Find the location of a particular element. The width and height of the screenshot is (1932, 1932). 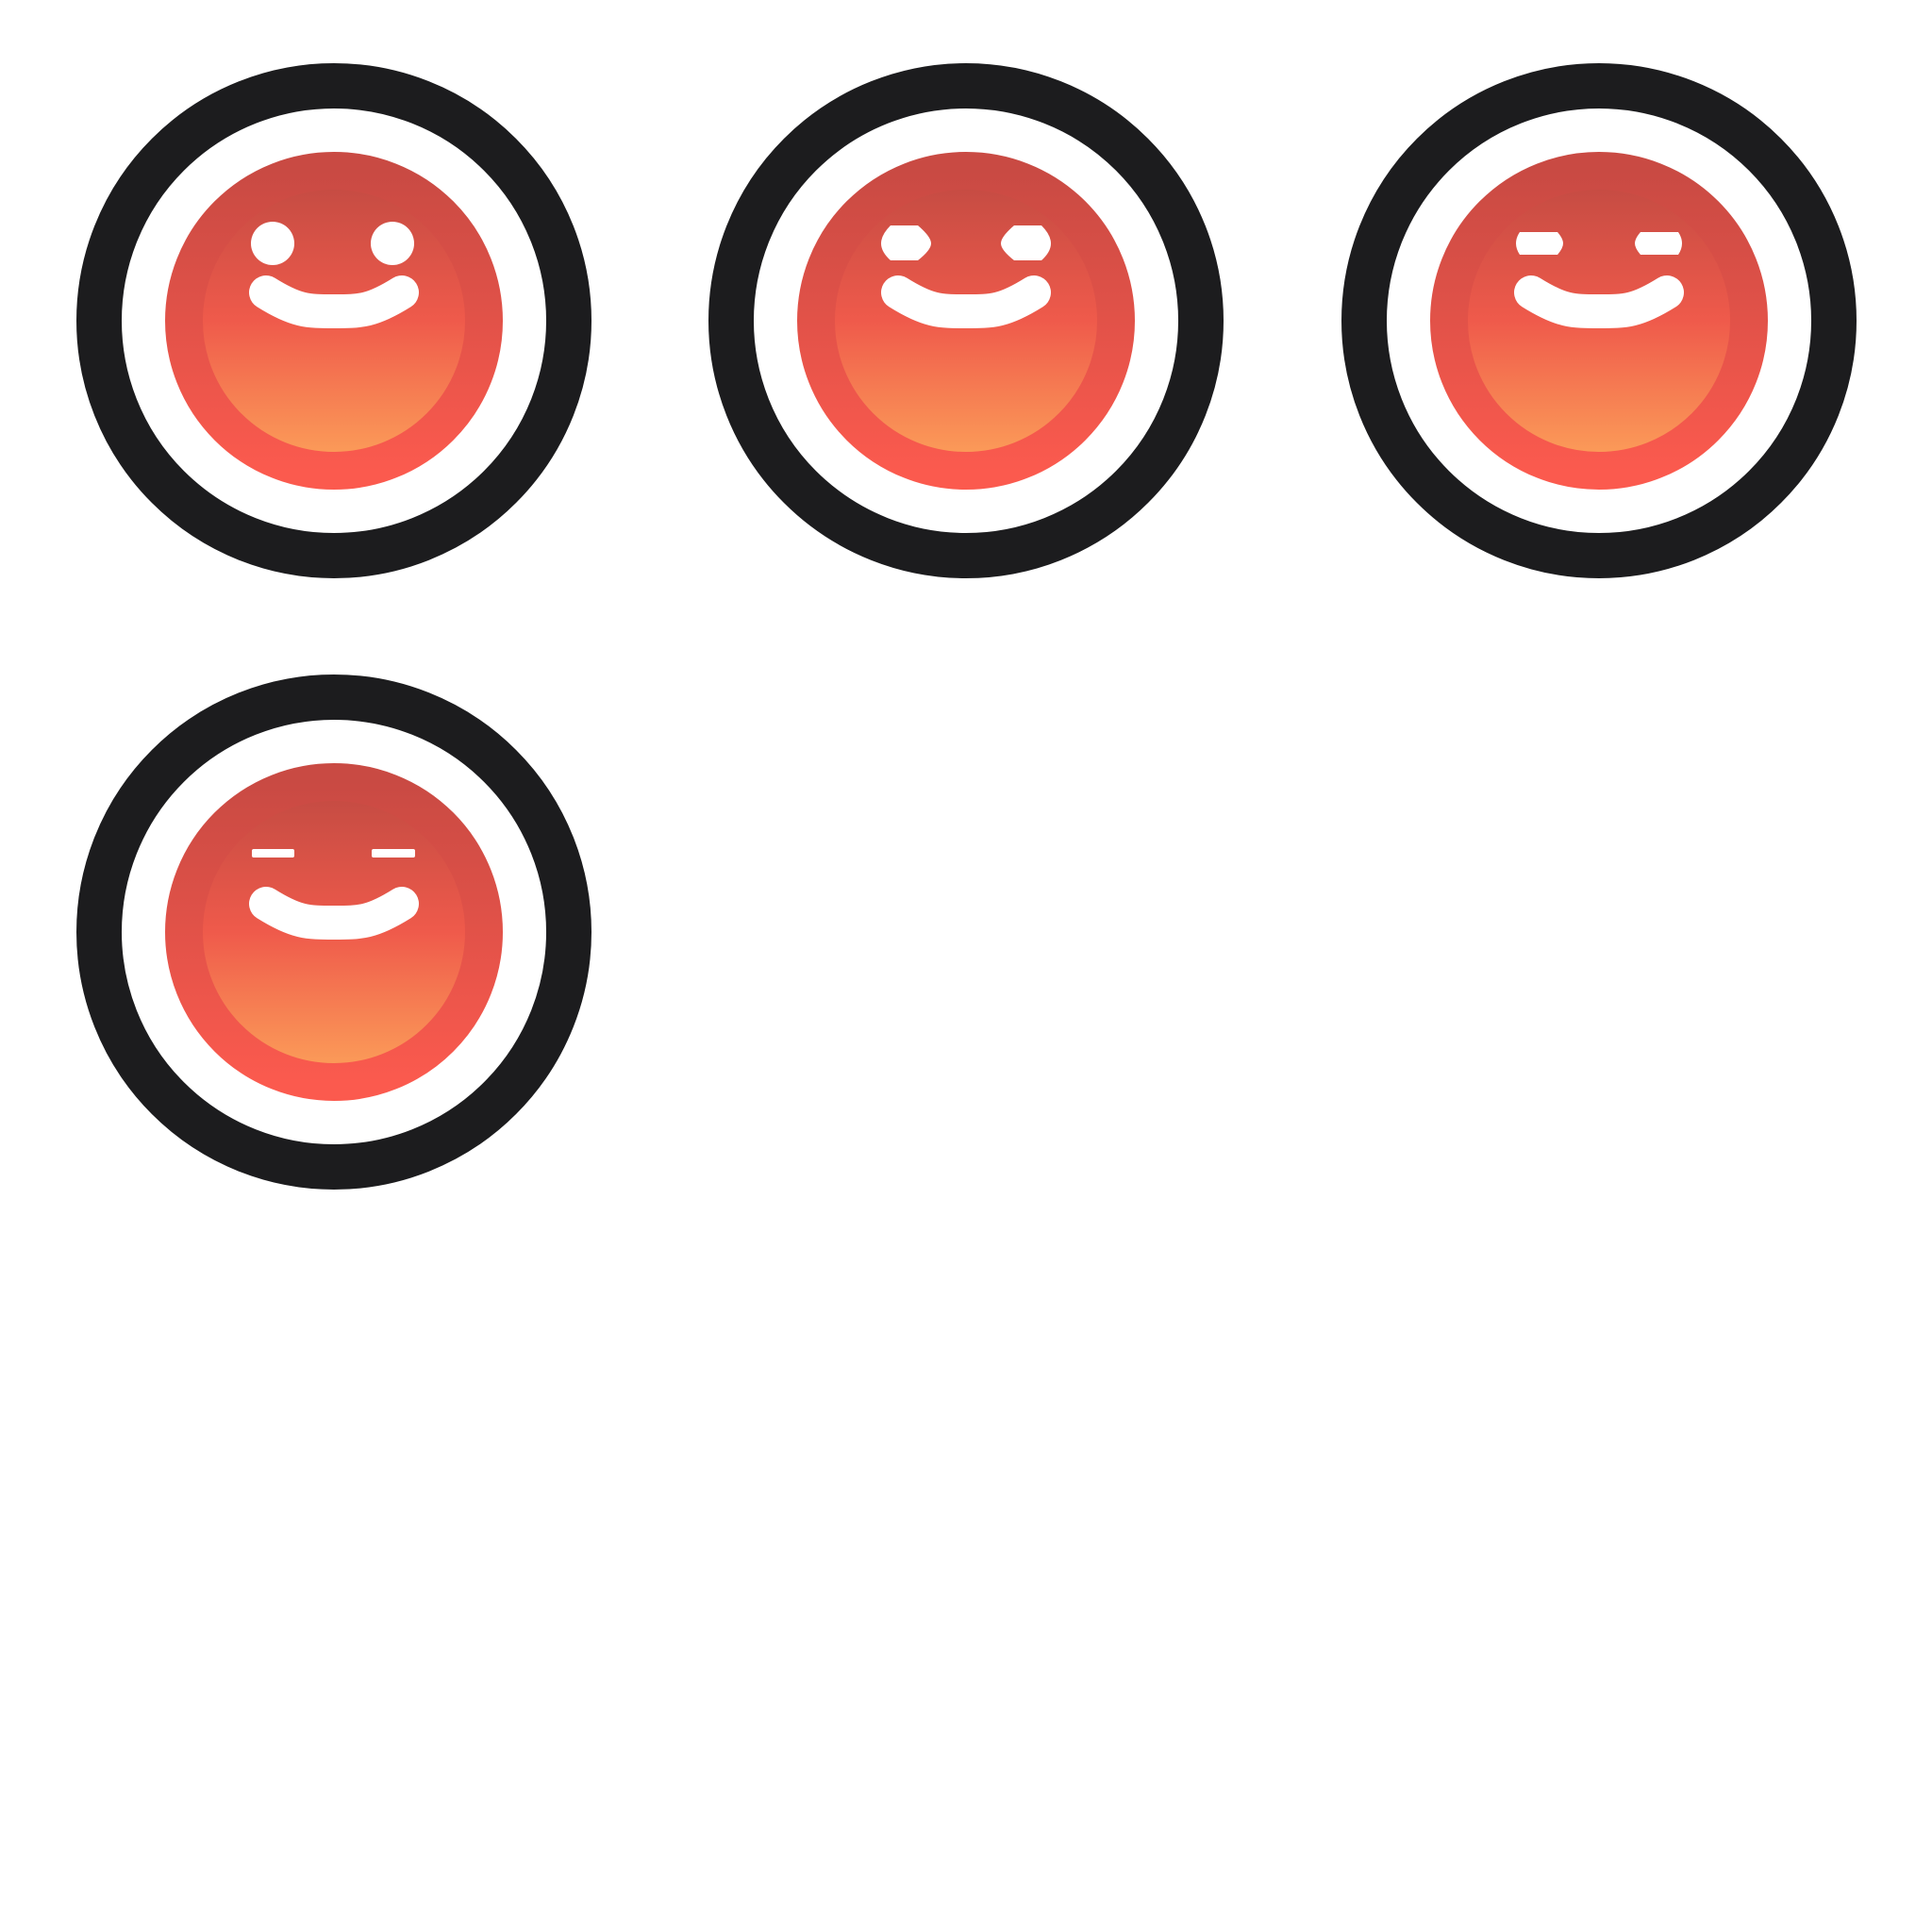

smiley-eyes-open-icon is located at coordinates (334, 320).